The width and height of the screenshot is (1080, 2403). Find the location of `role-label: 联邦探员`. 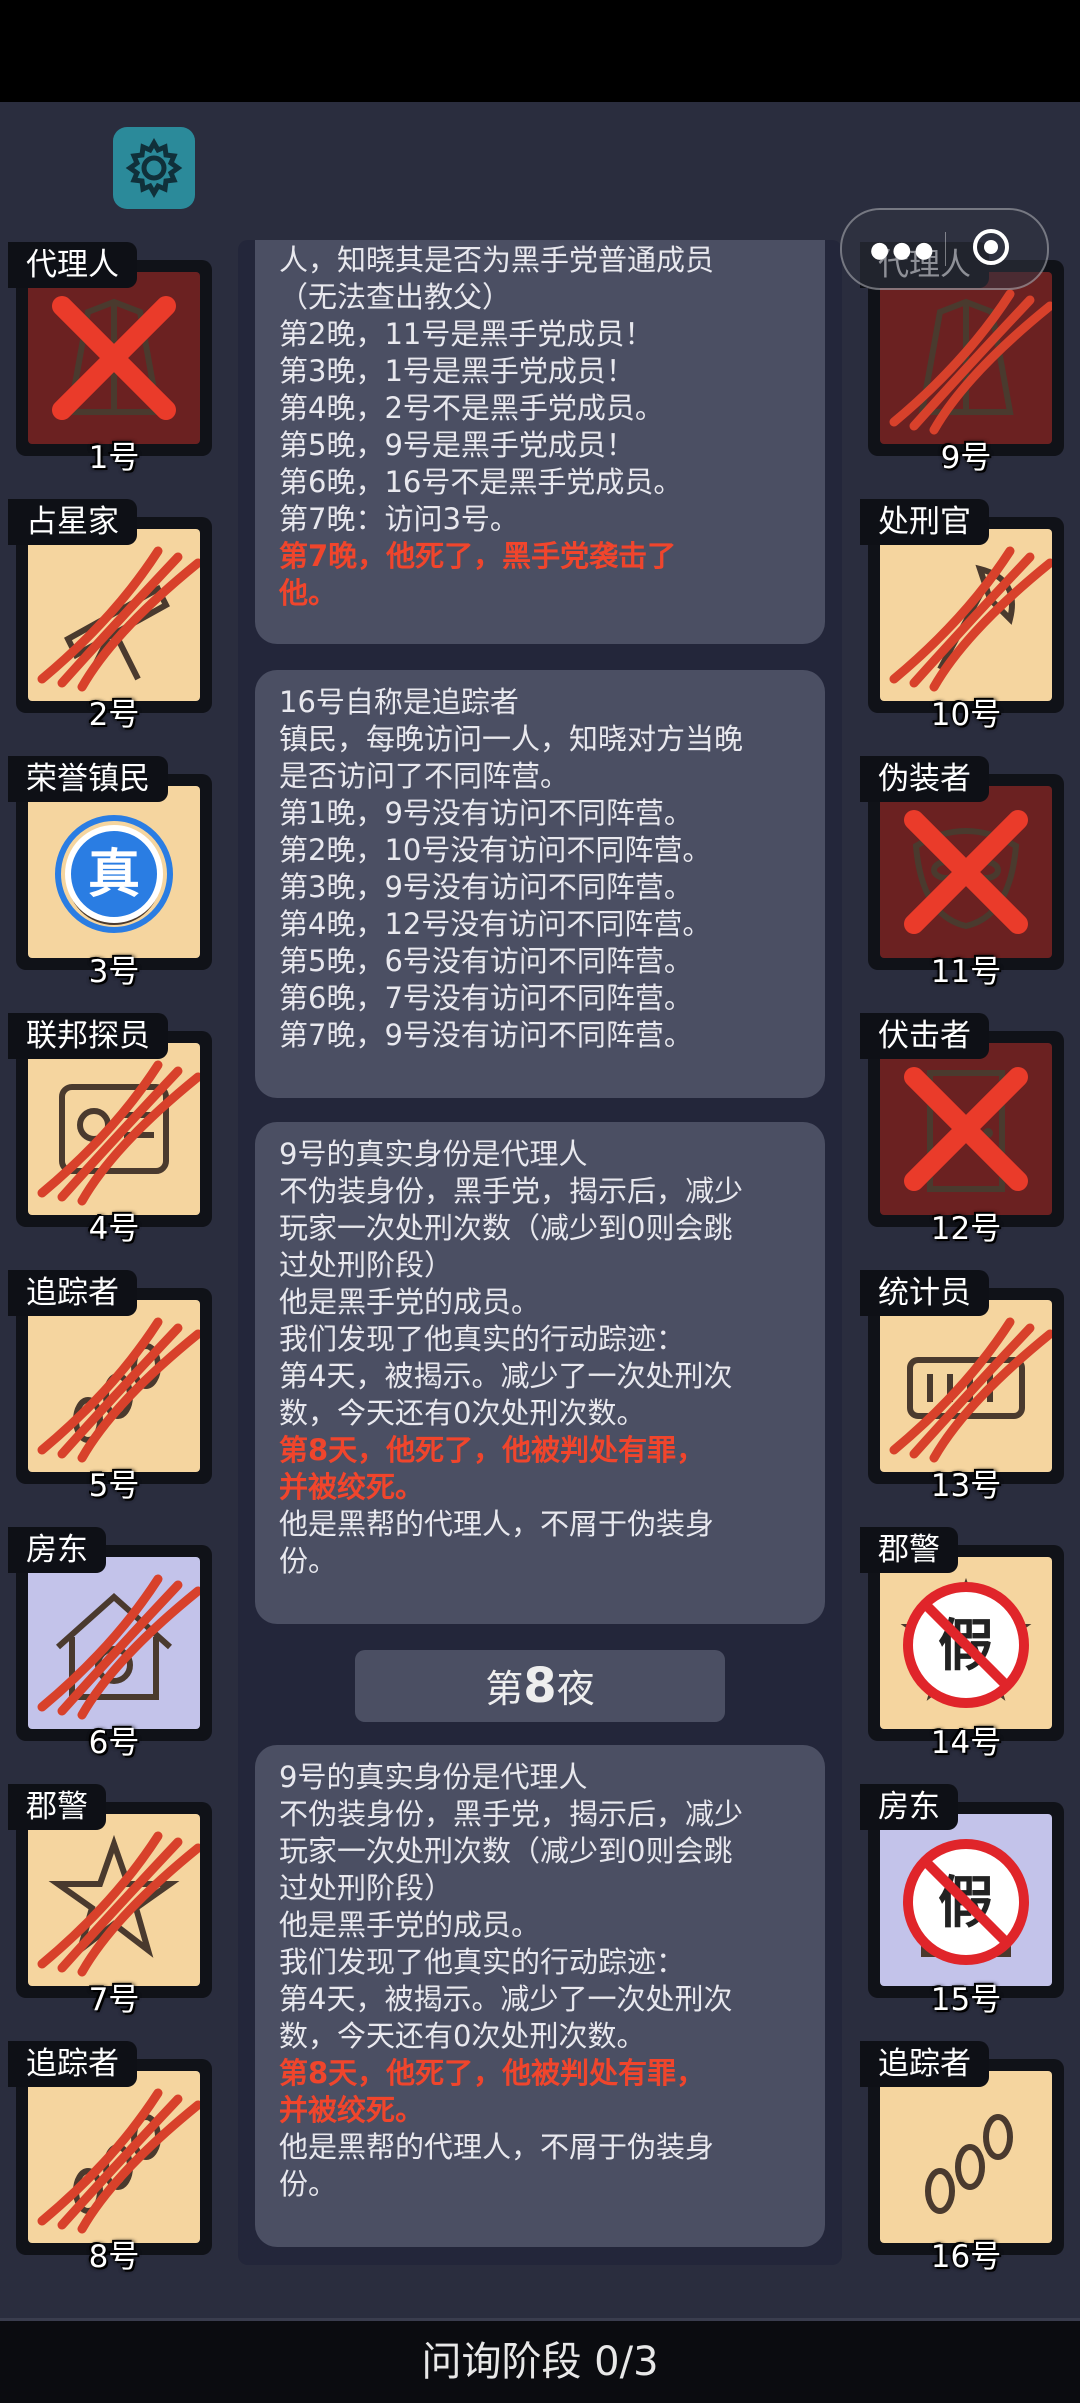

role-label: 联邦探员 is located at coordinates (88, 1036).